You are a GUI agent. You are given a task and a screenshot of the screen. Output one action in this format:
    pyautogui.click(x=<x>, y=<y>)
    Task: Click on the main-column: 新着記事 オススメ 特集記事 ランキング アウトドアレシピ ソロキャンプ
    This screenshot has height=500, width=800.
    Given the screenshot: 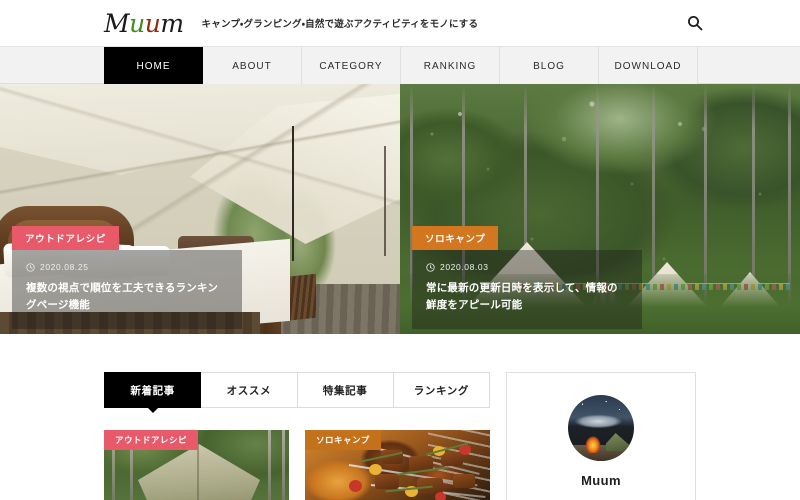 What is the action you would take?
    pyautogui.click(x=297, y=436)
    